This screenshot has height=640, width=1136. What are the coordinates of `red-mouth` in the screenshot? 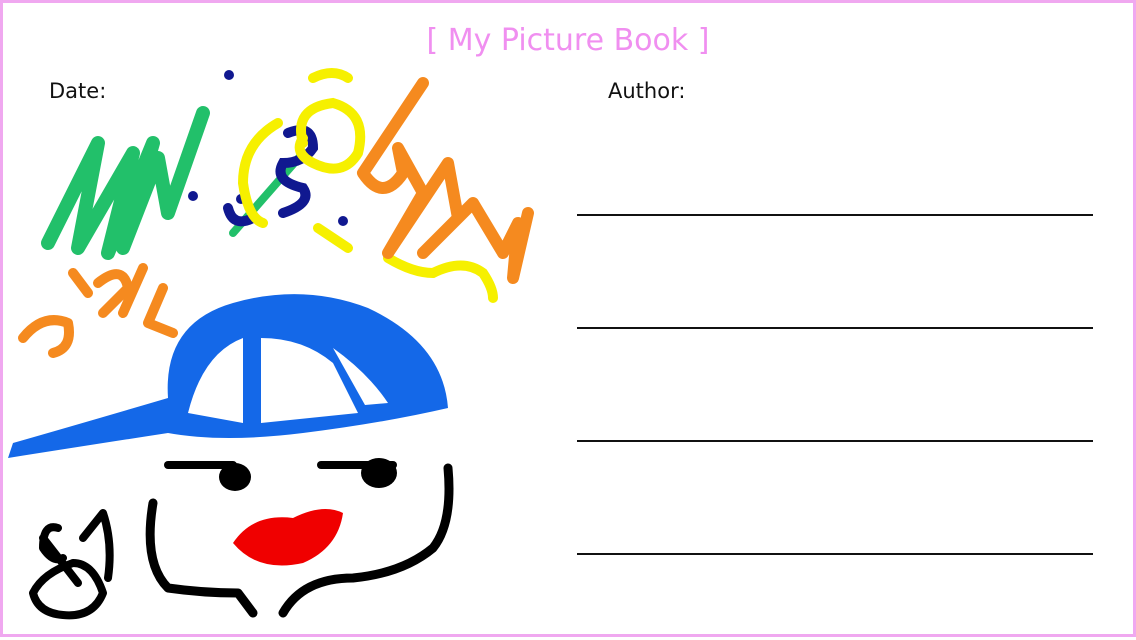 It's located at (288, 537).